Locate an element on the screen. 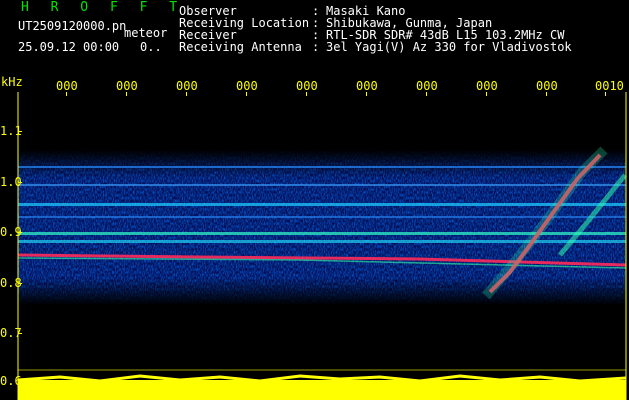 Image resolution: width=629 pixels, height=400 pixels. noise-floor is located at coordinates (322, 390).